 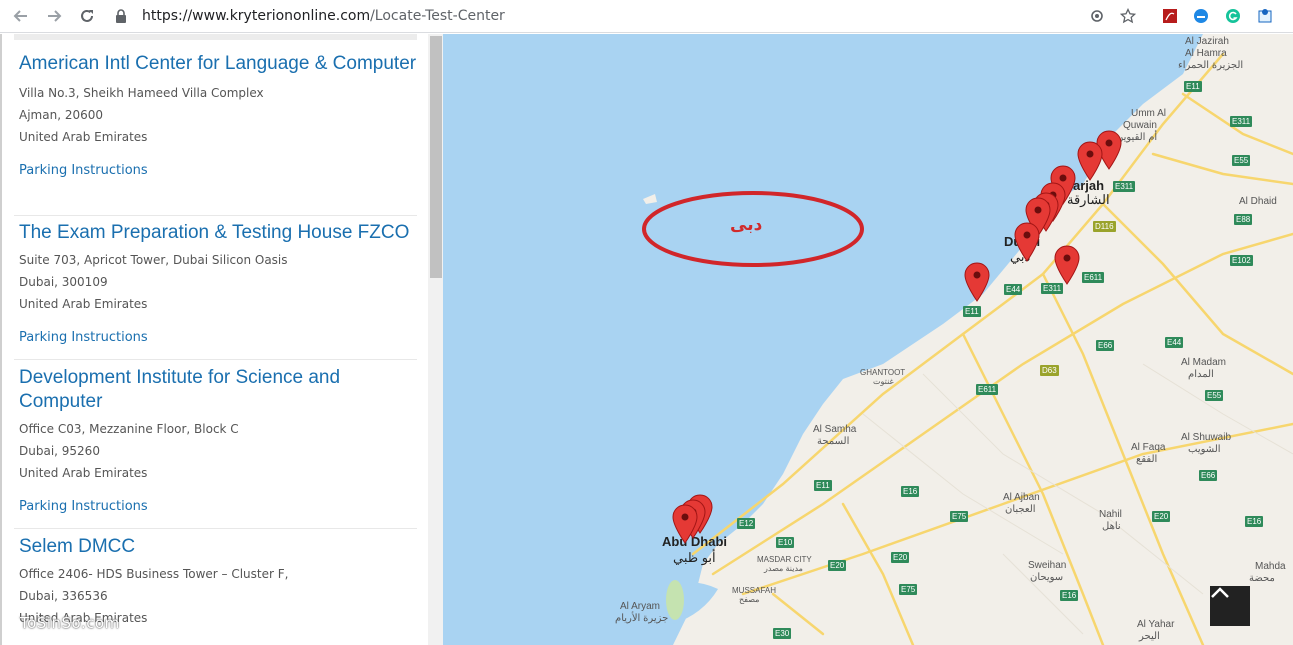 What do you see at coordinates (1207, 41) in the screenshot?
I see `map-label: Al Jazirah` at bounding box center [1207, 41].